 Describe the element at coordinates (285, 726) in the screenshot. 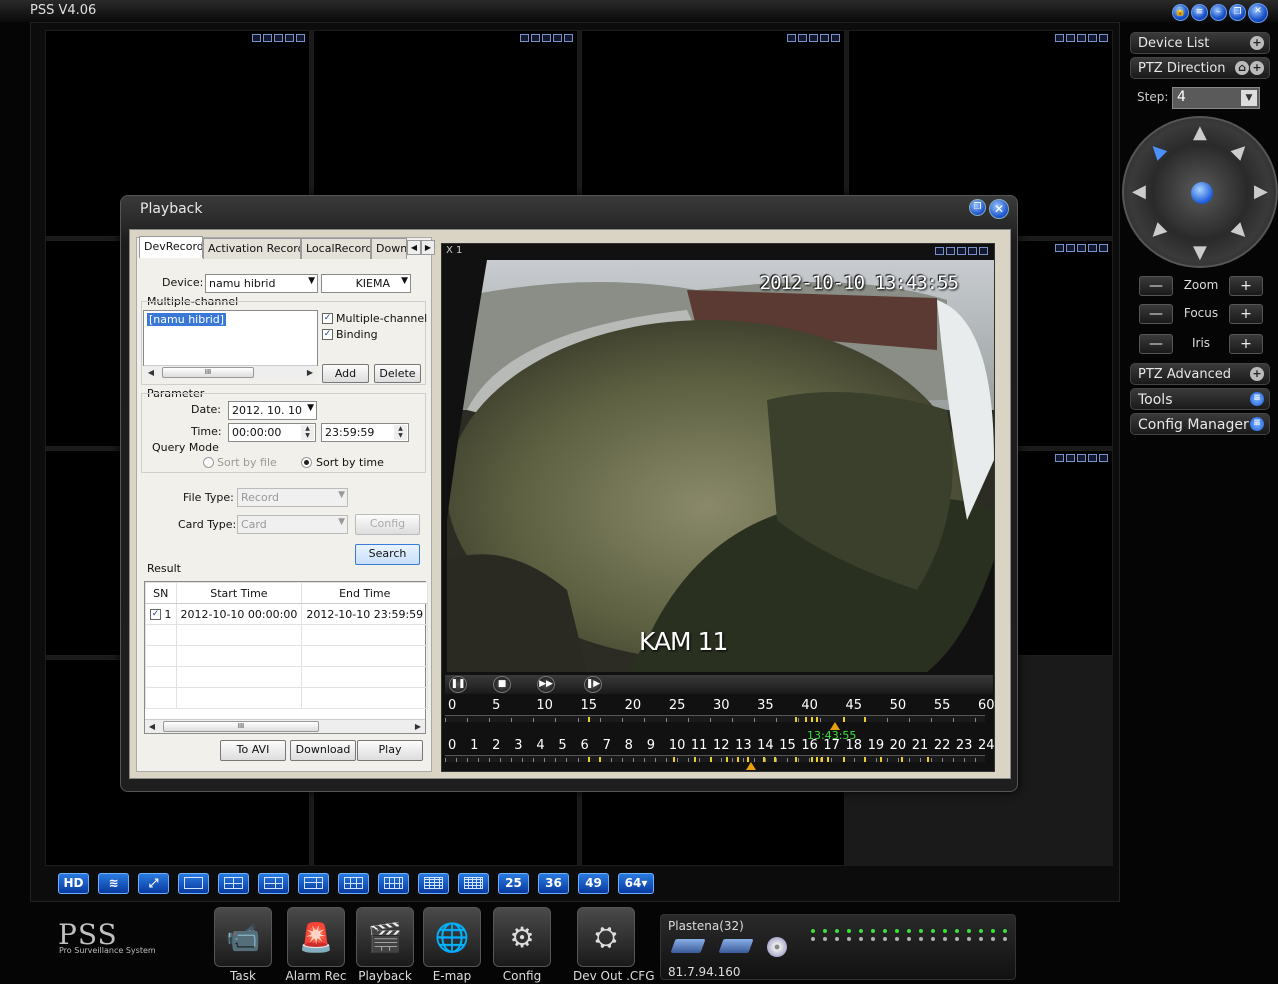

I see `result-scrollbar: ◀ III ▶` at that location.